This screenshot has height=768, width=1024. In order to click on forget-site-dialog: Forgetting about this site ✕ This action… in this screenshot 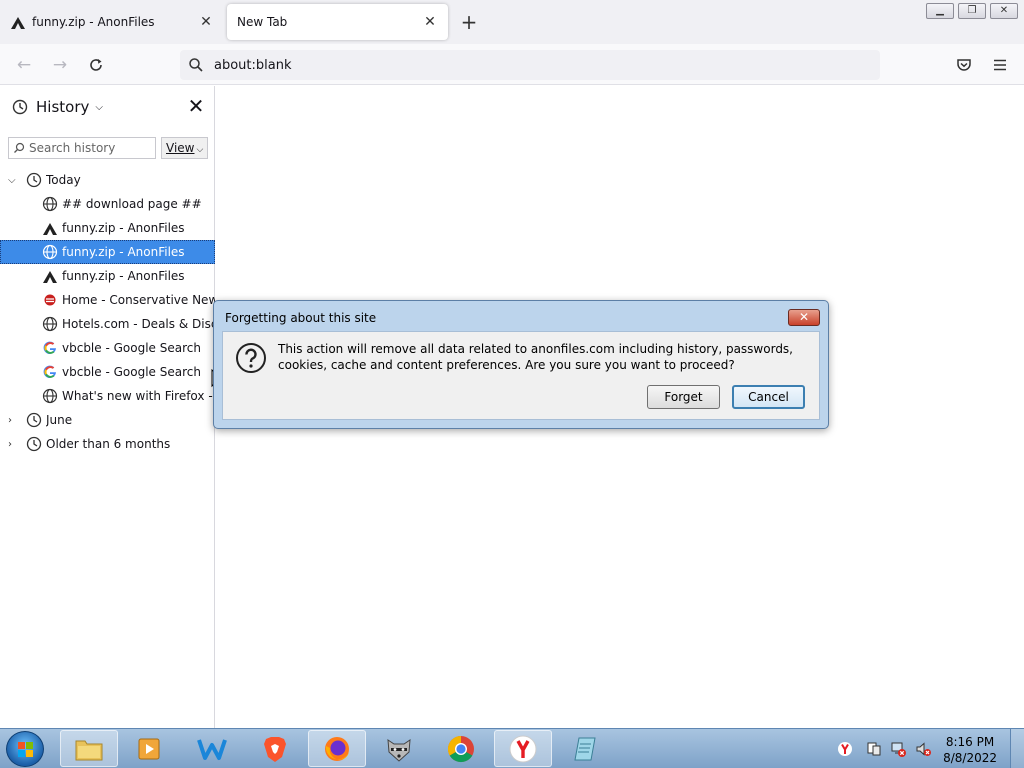, I will do `click(521, 364)`.